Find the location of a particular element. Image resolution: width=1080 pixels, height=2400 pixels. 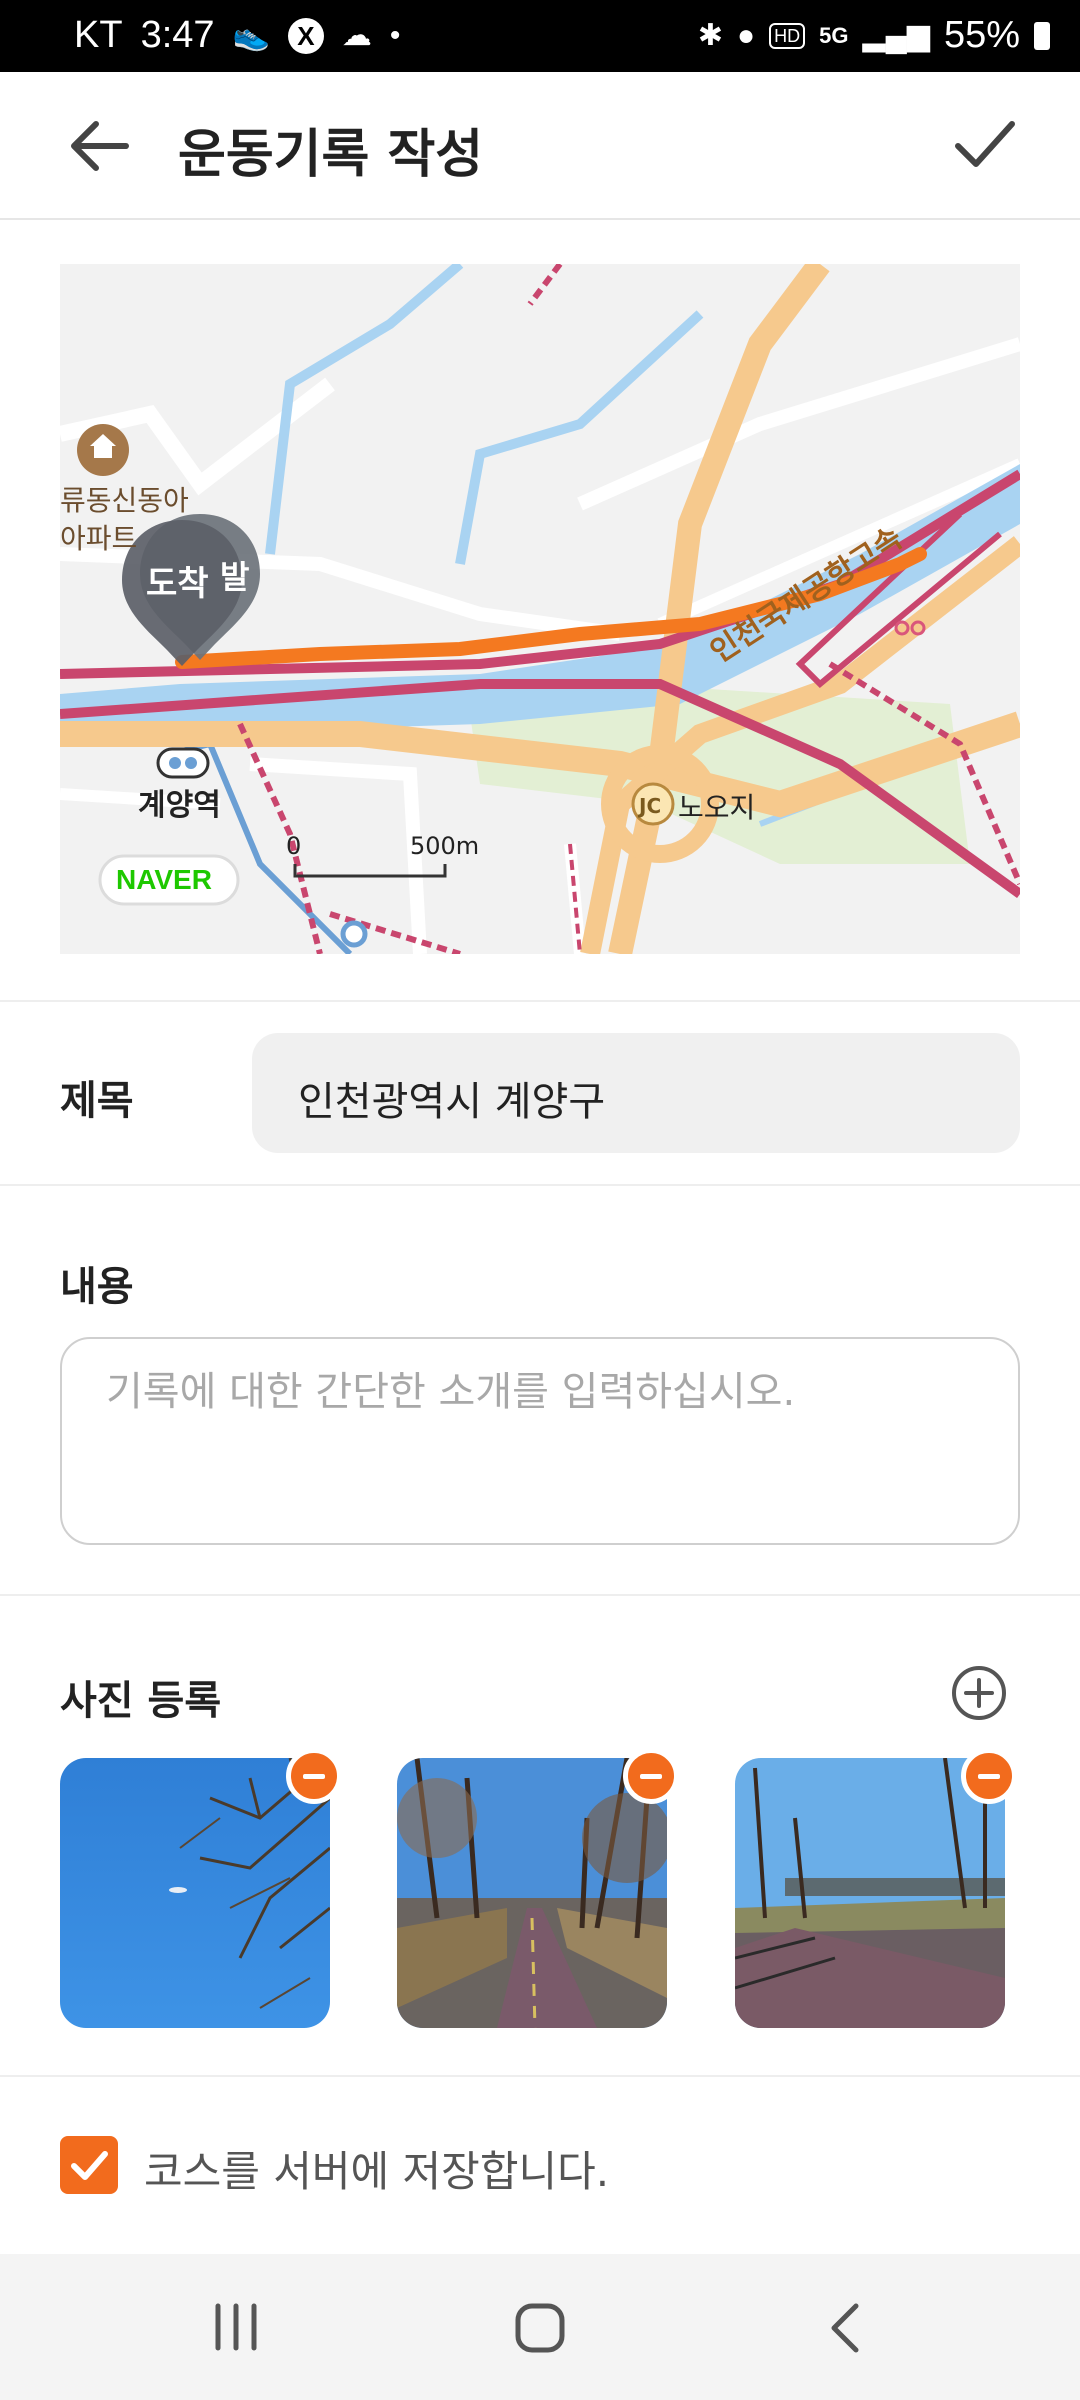

title-input-value: 인천광역시 계양구 is located at coordinates (452, 1102).